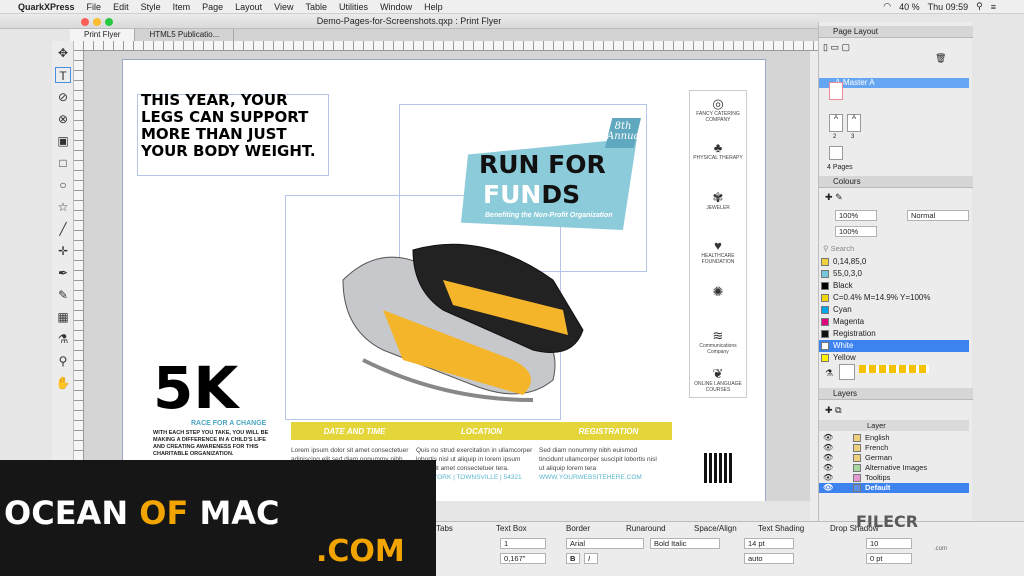 Image resolution: width=1024 pixels, height=576 pixels. What do you see at coordinates (605, 543) in the screenshot?
I see `font-select: Arial` at bounding box center [605, 543].